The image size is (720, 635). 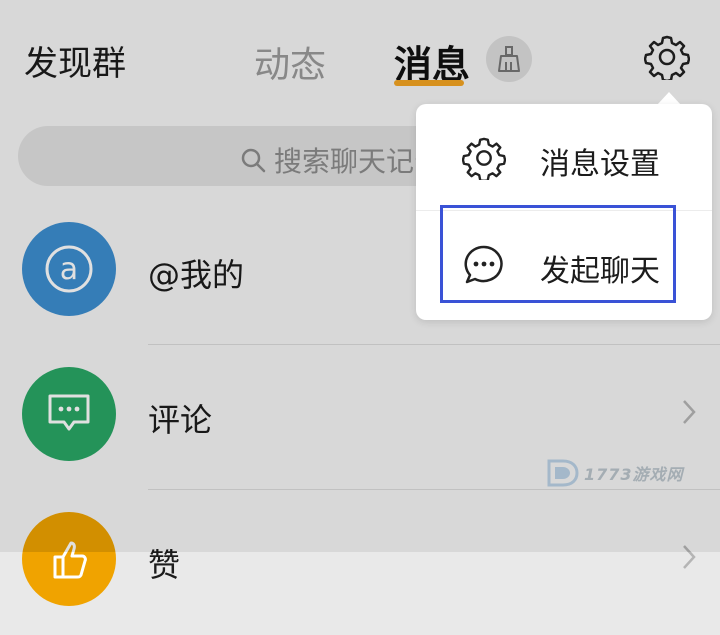 I want to click on watermark: 1773游戏网, so click(x=615, y=473).